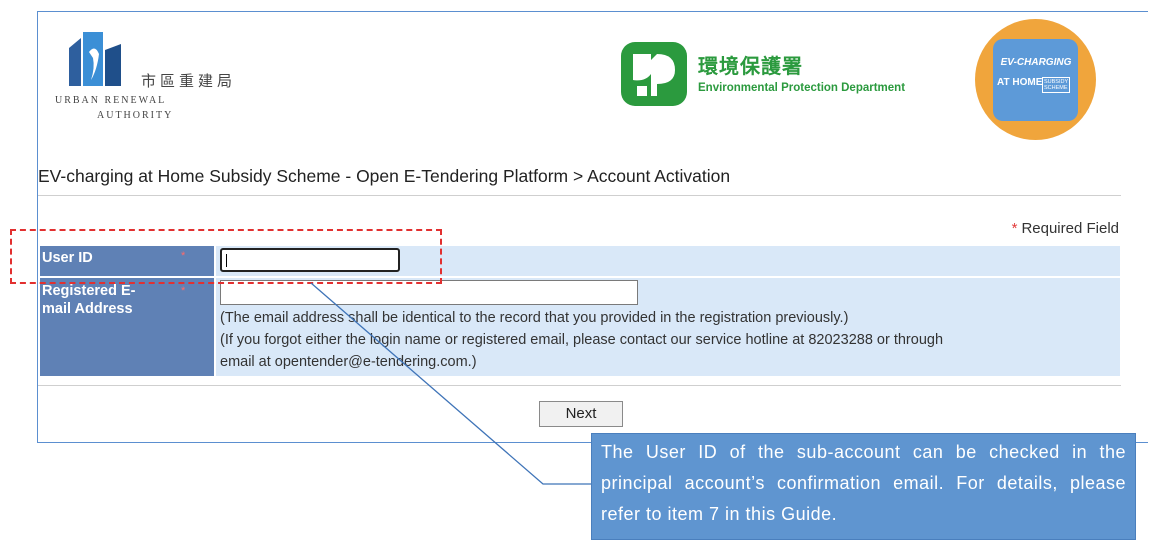 The image size is (1152, 540). I want to click on badge-subtitle: AT HOME, so click(1020, 82).